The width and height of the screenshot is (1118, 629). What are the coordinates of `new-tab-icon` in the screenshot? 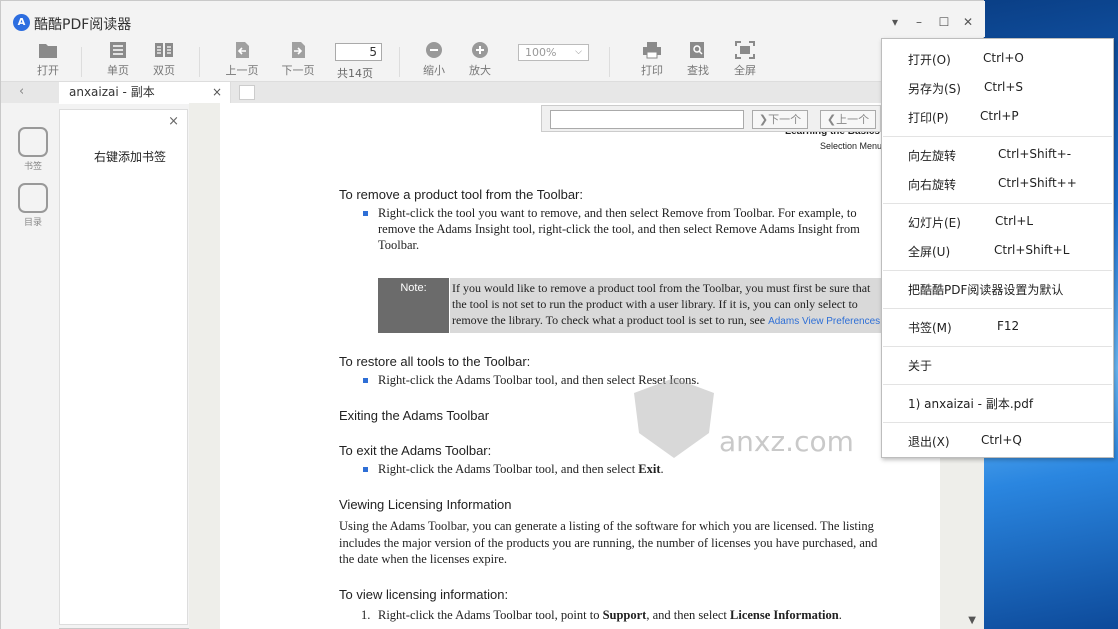 It's located at (247, 92).